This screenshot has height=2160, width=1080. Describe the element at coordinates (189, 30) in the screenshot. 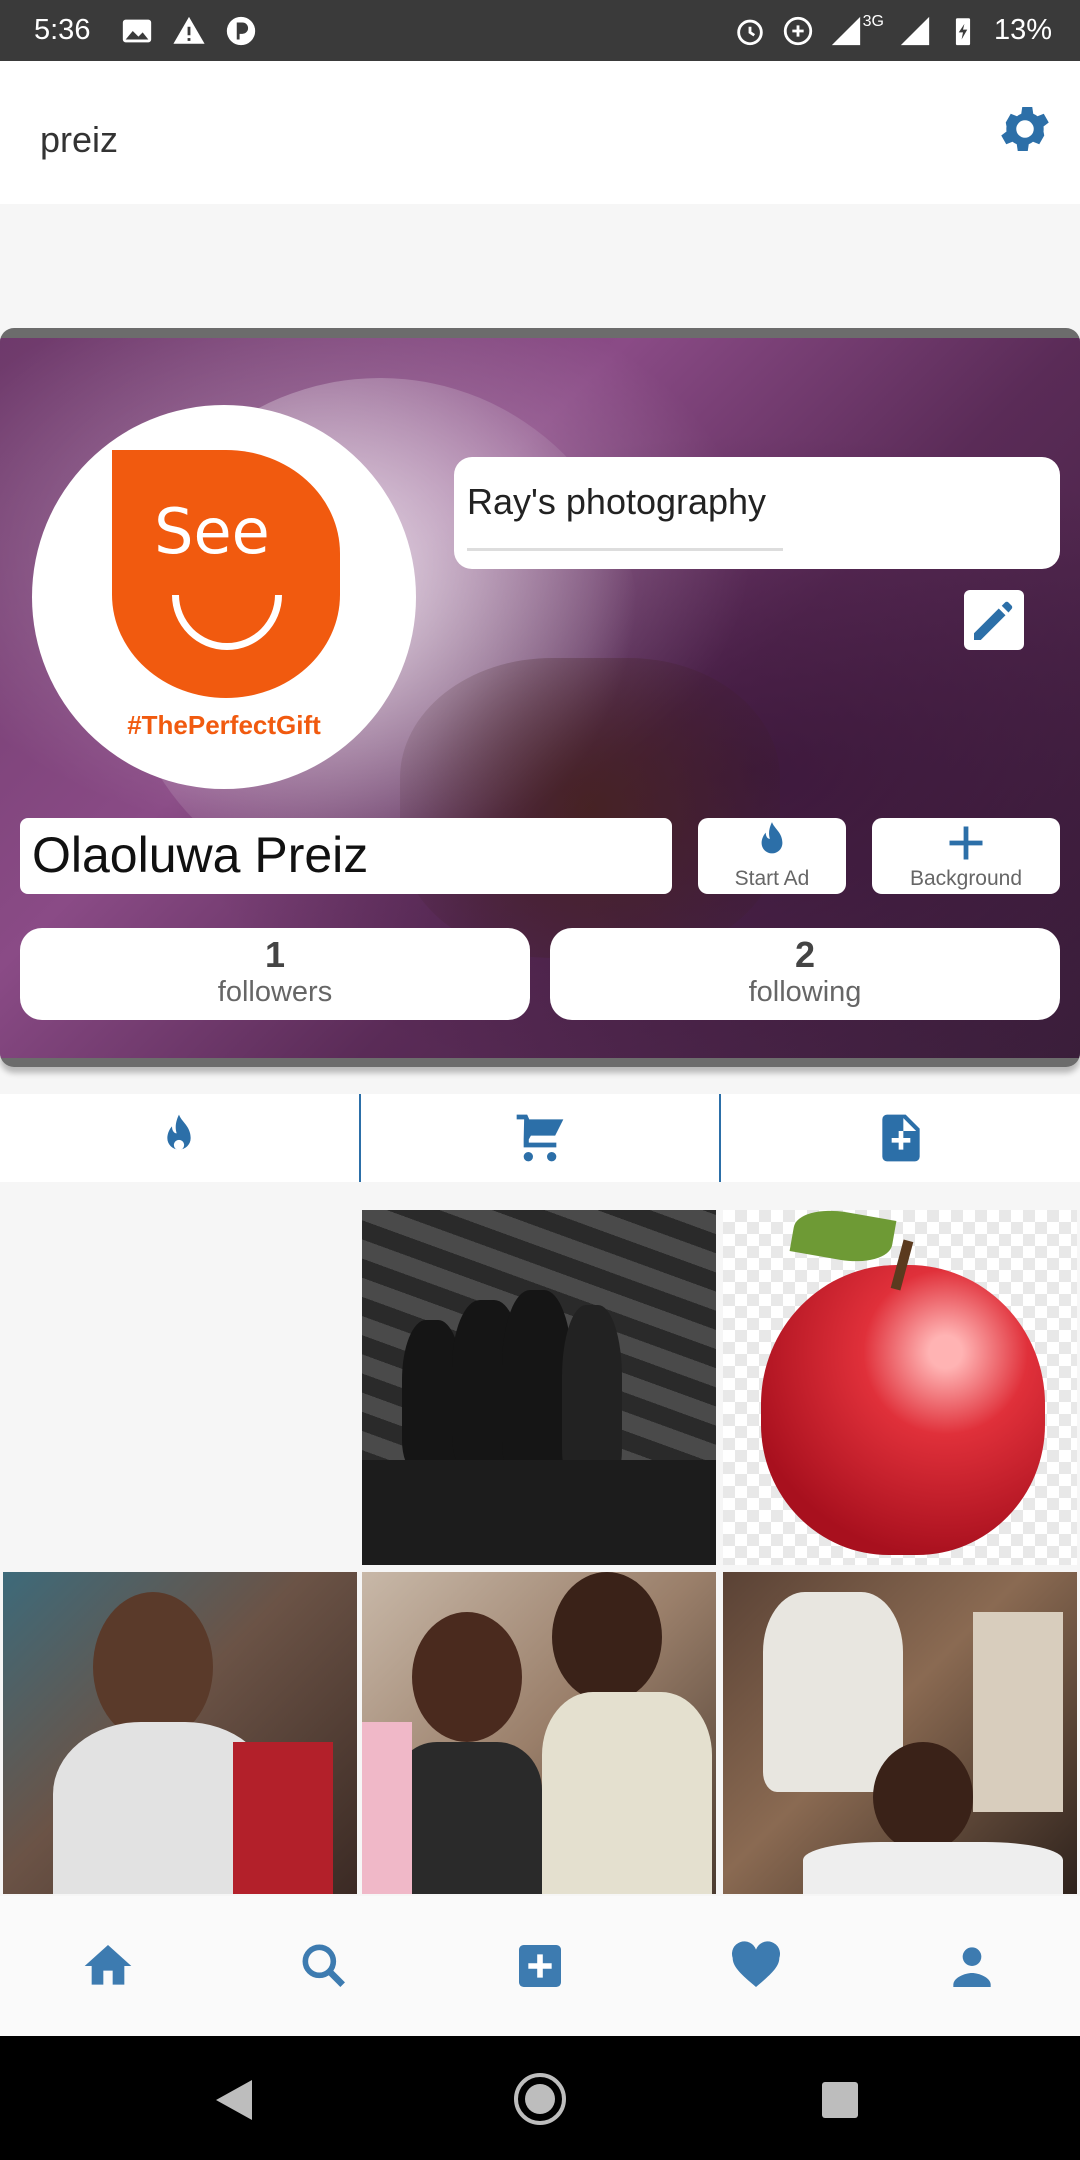

I see `warning-icon` at that location.